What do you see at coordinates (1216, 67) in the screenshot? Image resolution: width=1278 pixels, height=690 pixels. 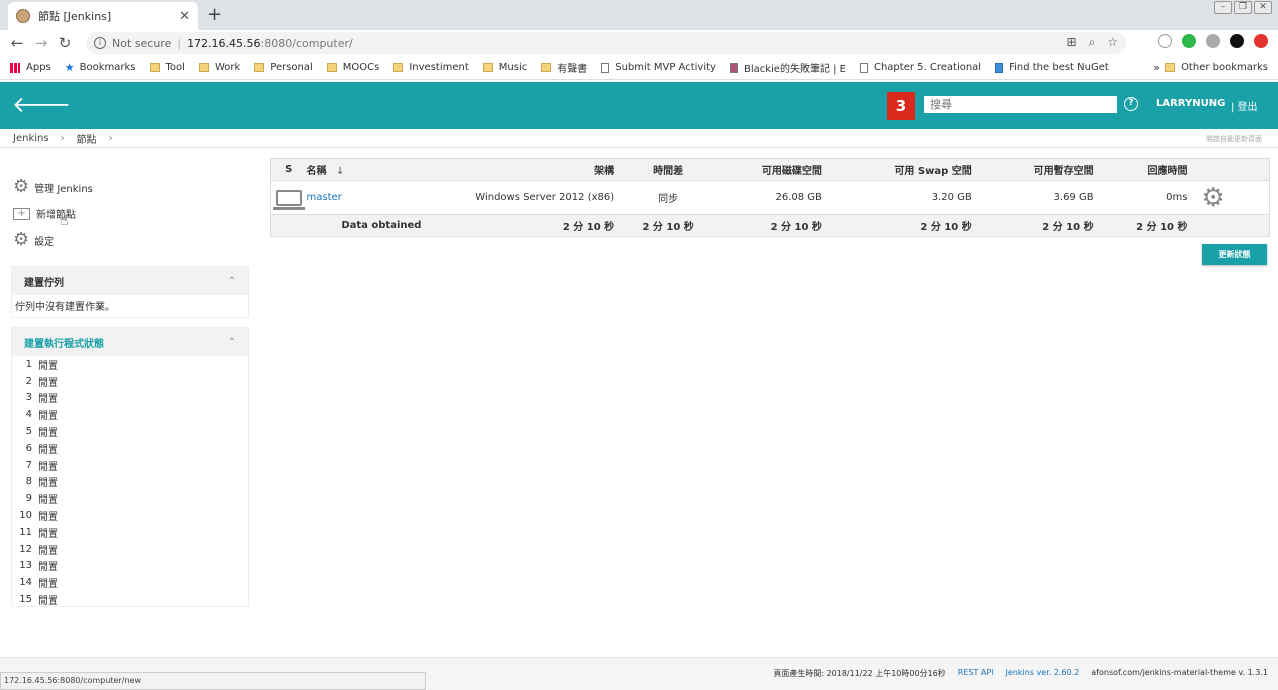 I see `other-bookmarks: Other bookmarks` at bounding box center [1216, 67].